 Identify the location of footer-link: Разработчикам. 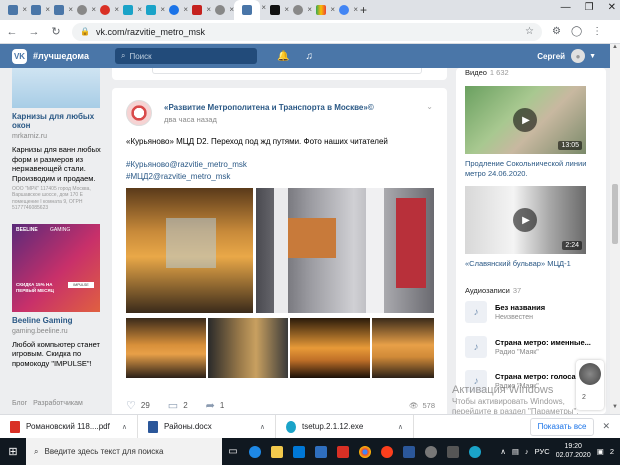
(58, 403).